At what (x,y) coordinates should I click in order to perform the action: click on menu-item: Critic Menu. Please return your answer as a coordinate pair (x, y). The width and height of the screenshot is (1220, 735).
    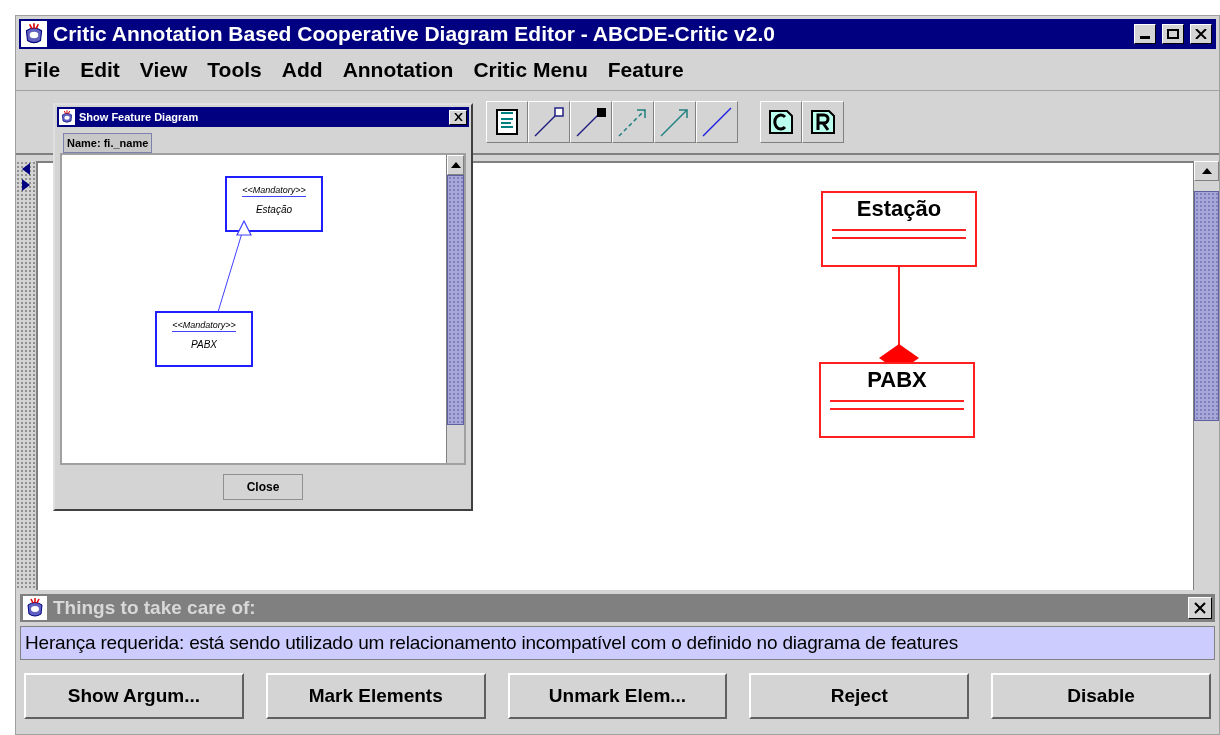
    Looking at the image, I should click on (530, 69).